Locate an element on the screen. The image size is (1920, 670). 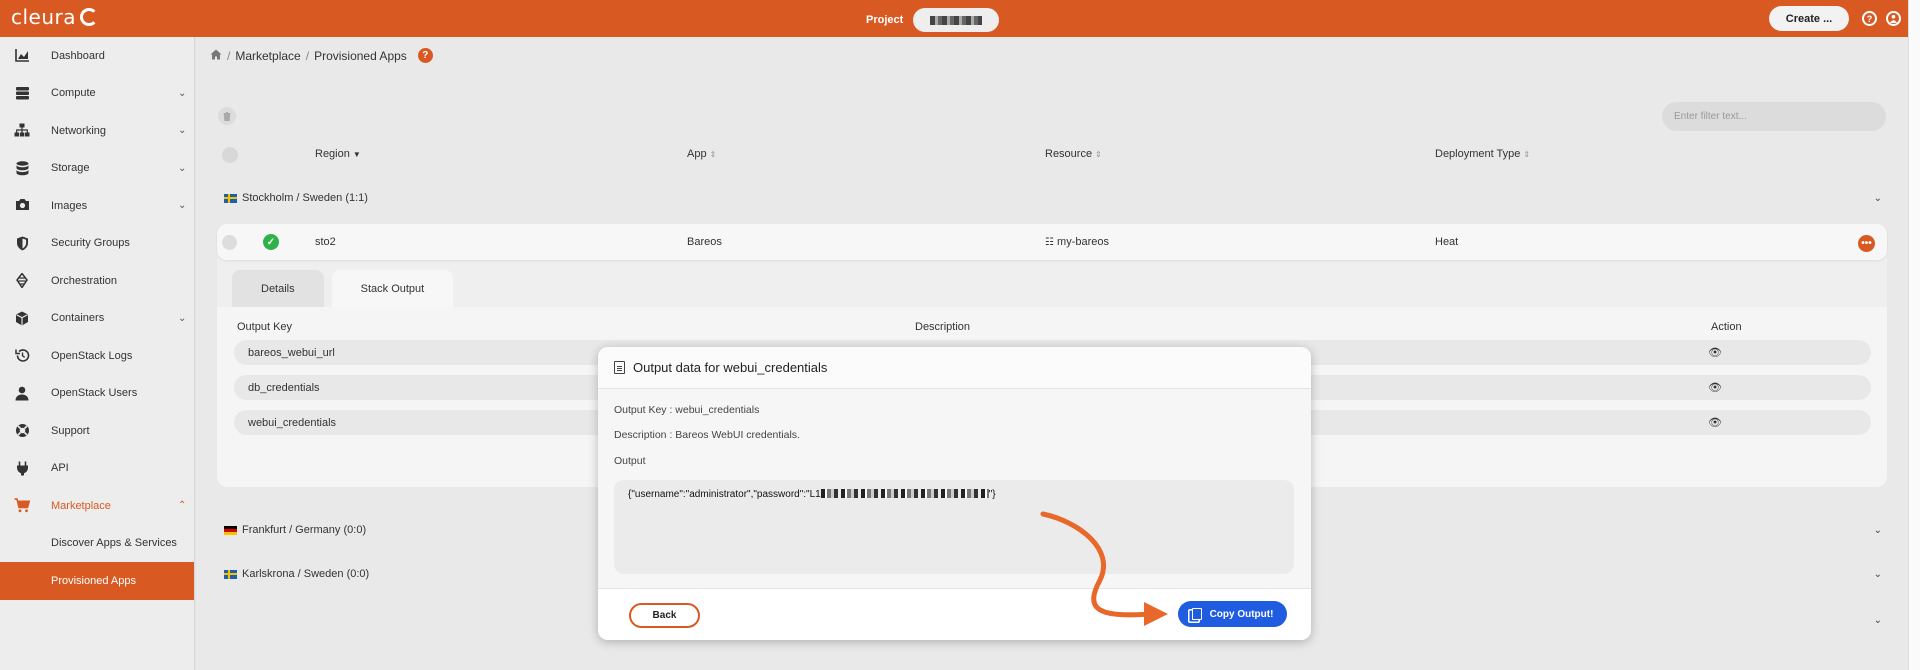
redacted-project-name is located at coordinates (956, 20).